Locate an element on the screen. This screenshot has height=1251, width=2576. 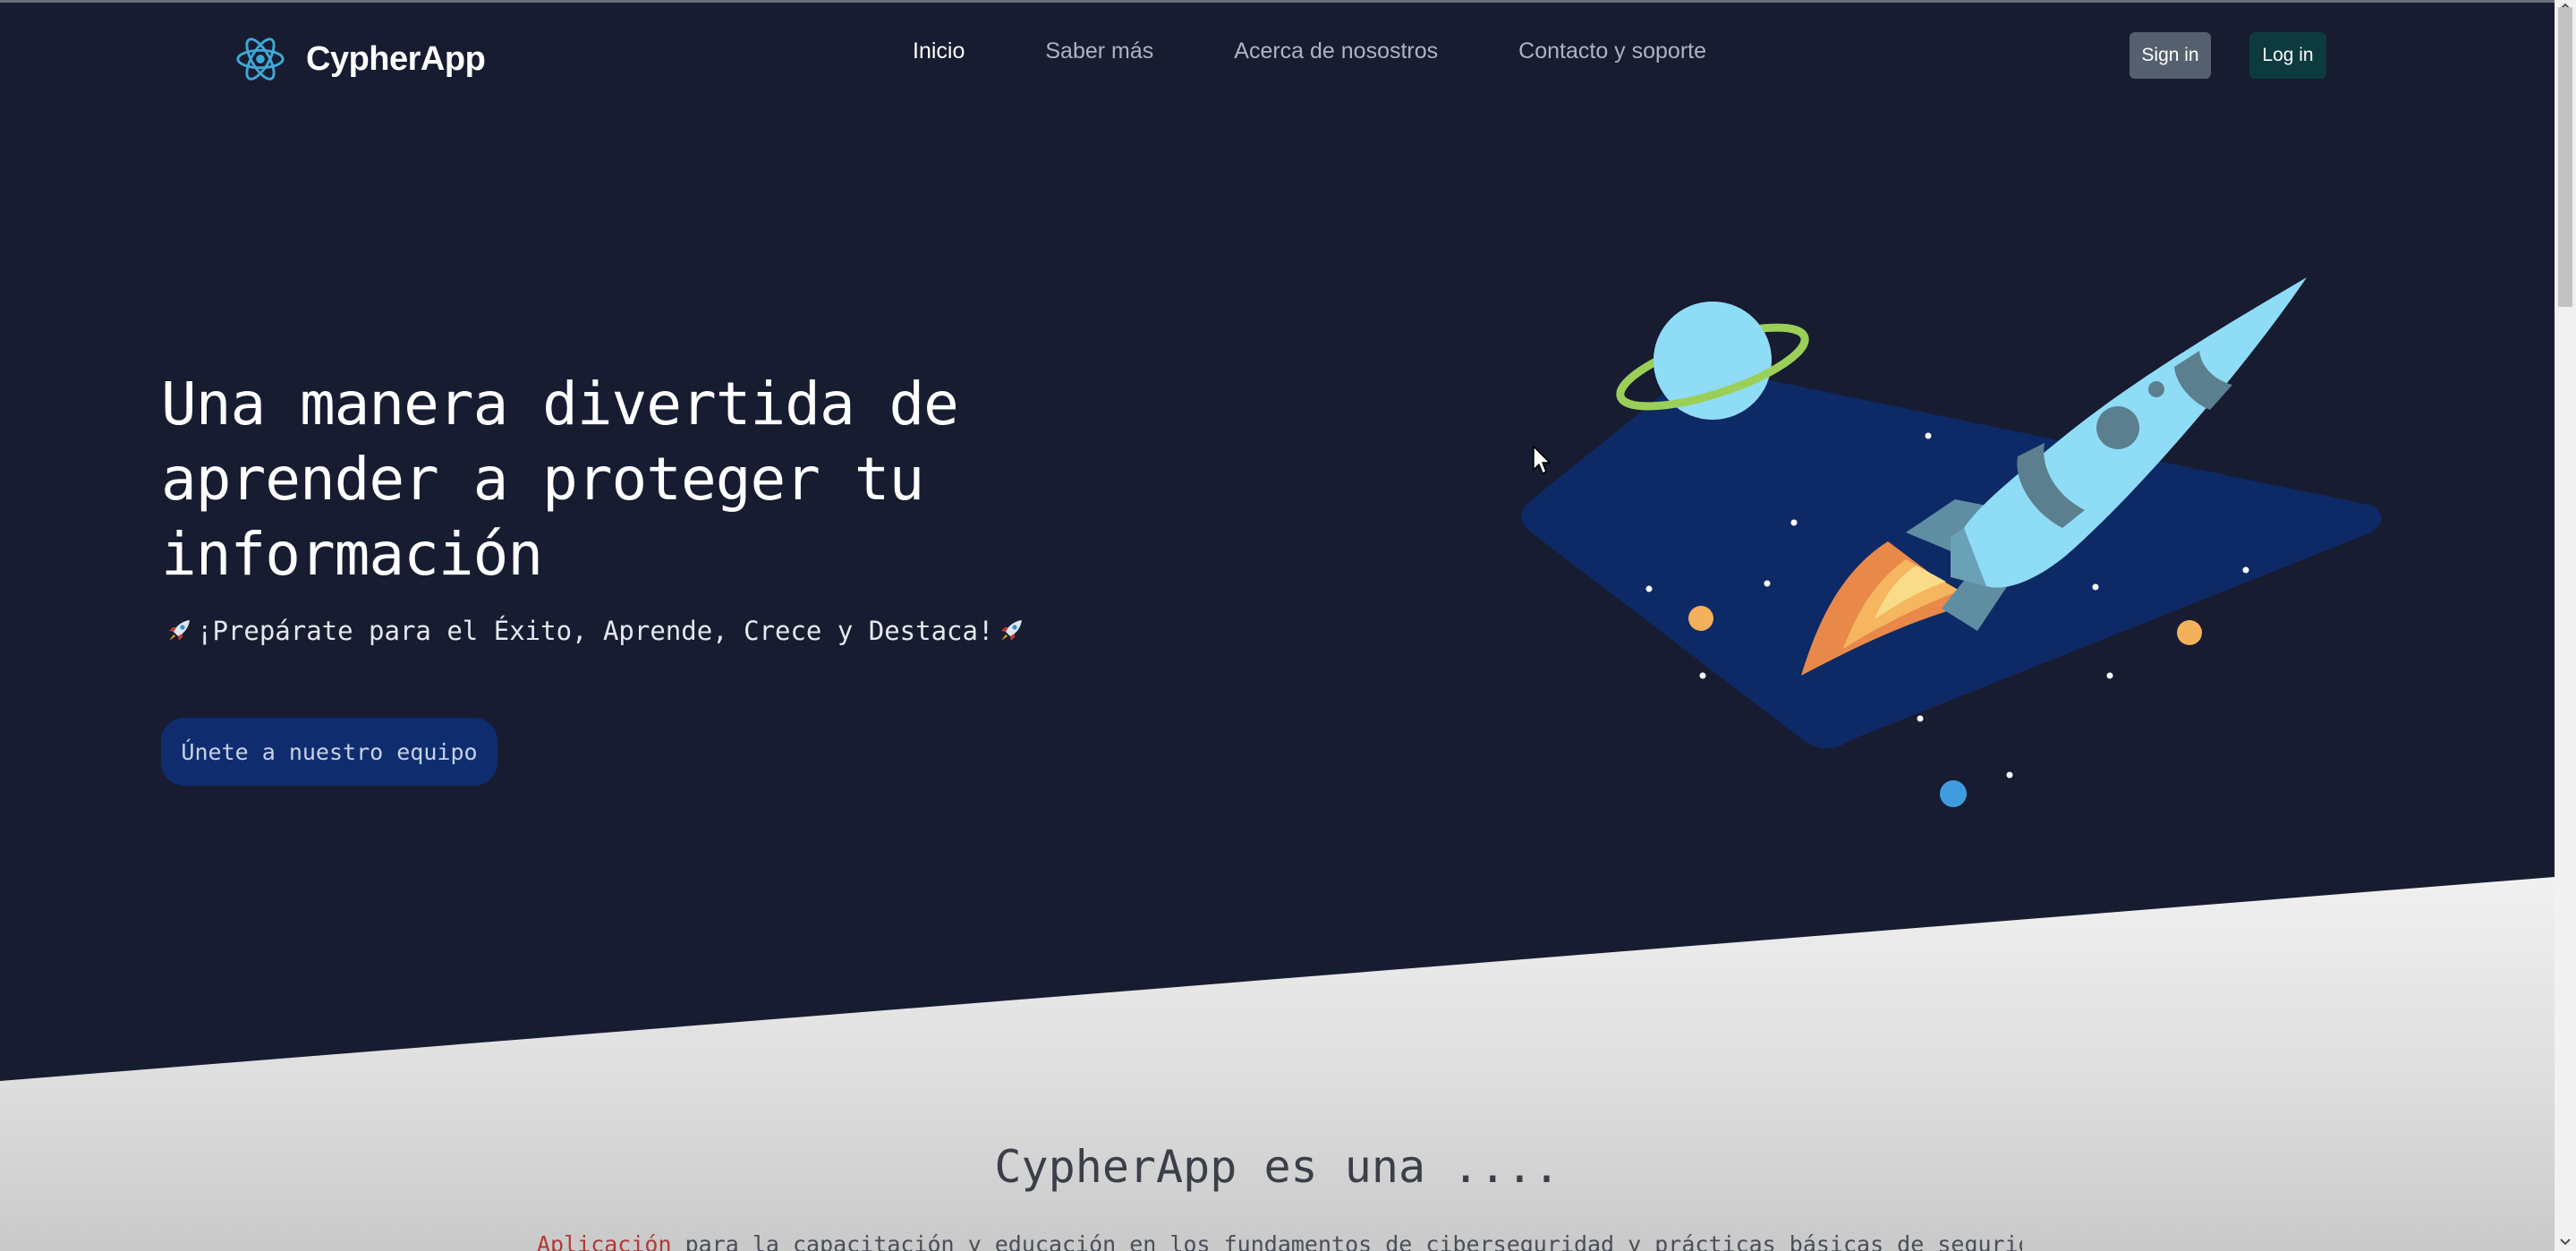
nav-link-inicio: Inicio is located at coordinates (939, 51).